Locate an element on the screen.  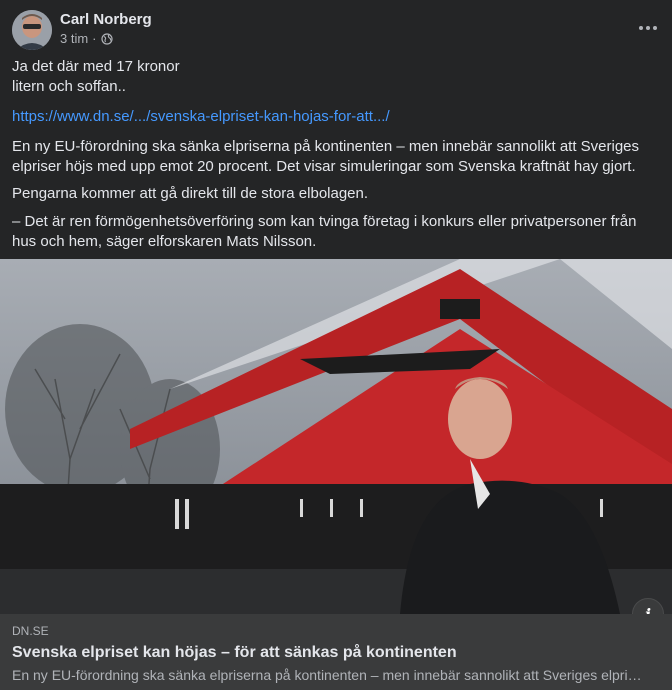
author-name: Carl Norberg is located at coordinates (106, 19).